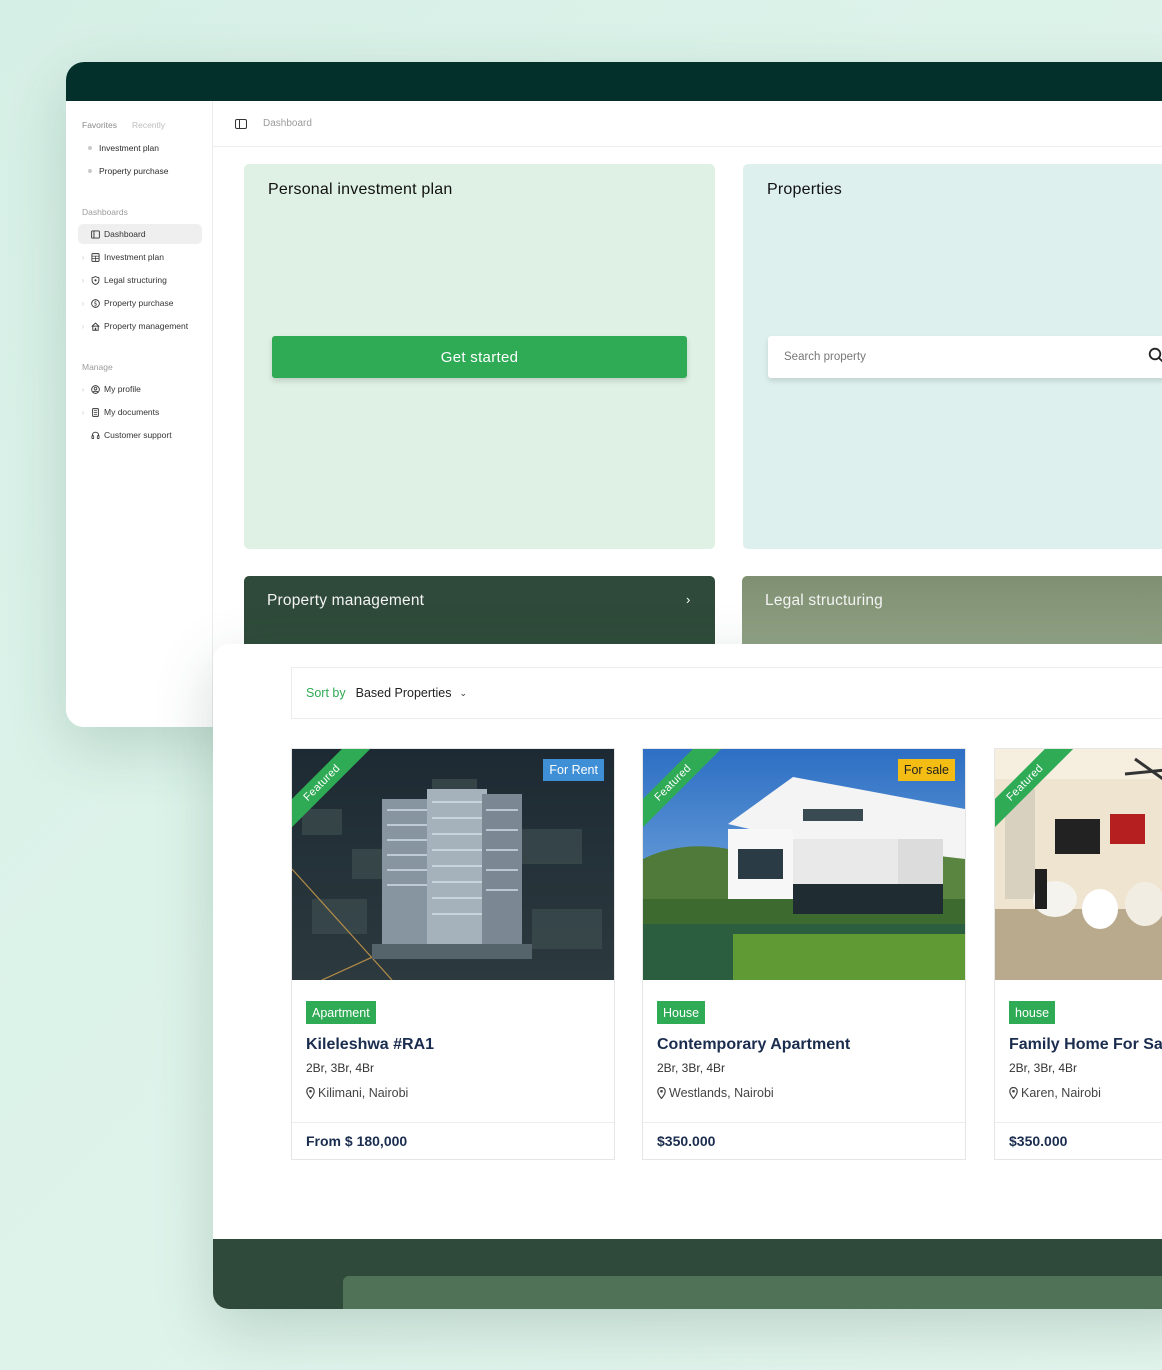  Describe the element at coordinates (146, 326) in the screenshot. I see `sidebar-item-label: Property management` at that location.